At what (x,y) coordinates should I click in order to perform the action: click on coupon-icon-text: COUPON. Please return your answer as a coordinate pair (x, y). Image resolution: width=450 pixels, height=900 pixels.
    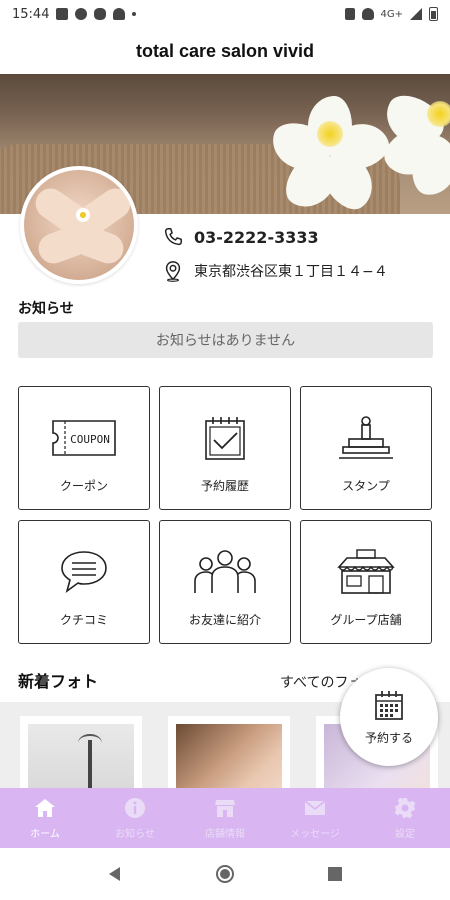
    Looking at the image, I should click on (90, 439).